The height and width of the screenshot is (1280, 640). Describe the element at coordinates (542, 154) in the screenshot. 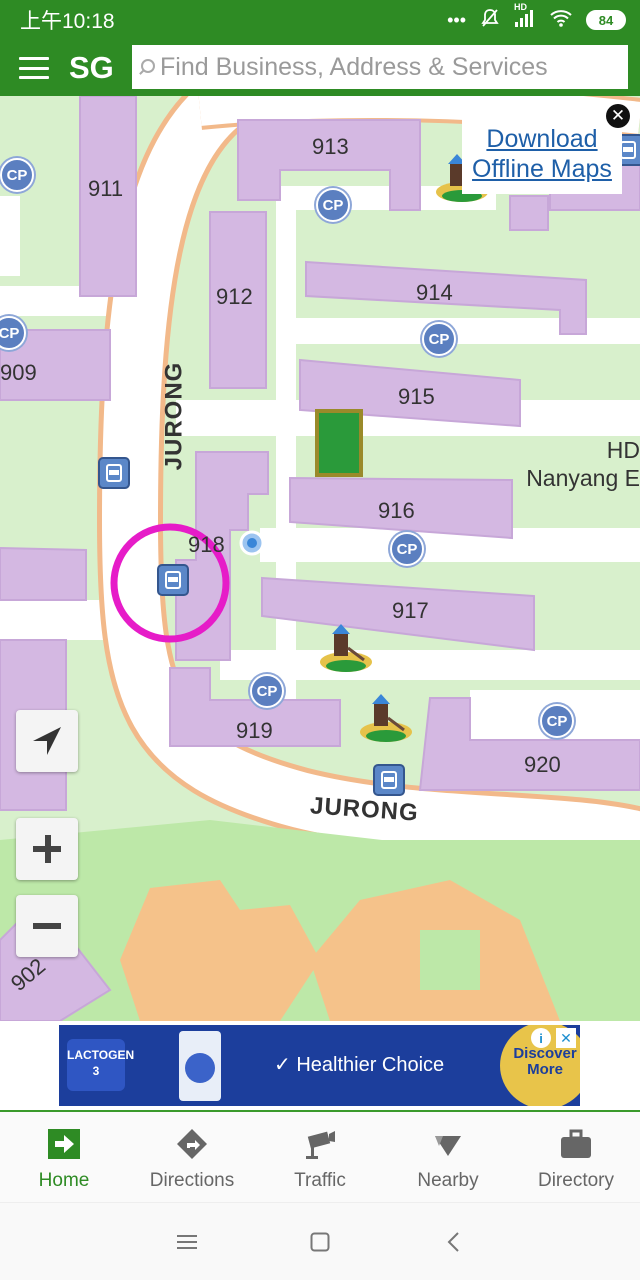

I see `download-offline-maps-link: Download Offline Maps` at that location.